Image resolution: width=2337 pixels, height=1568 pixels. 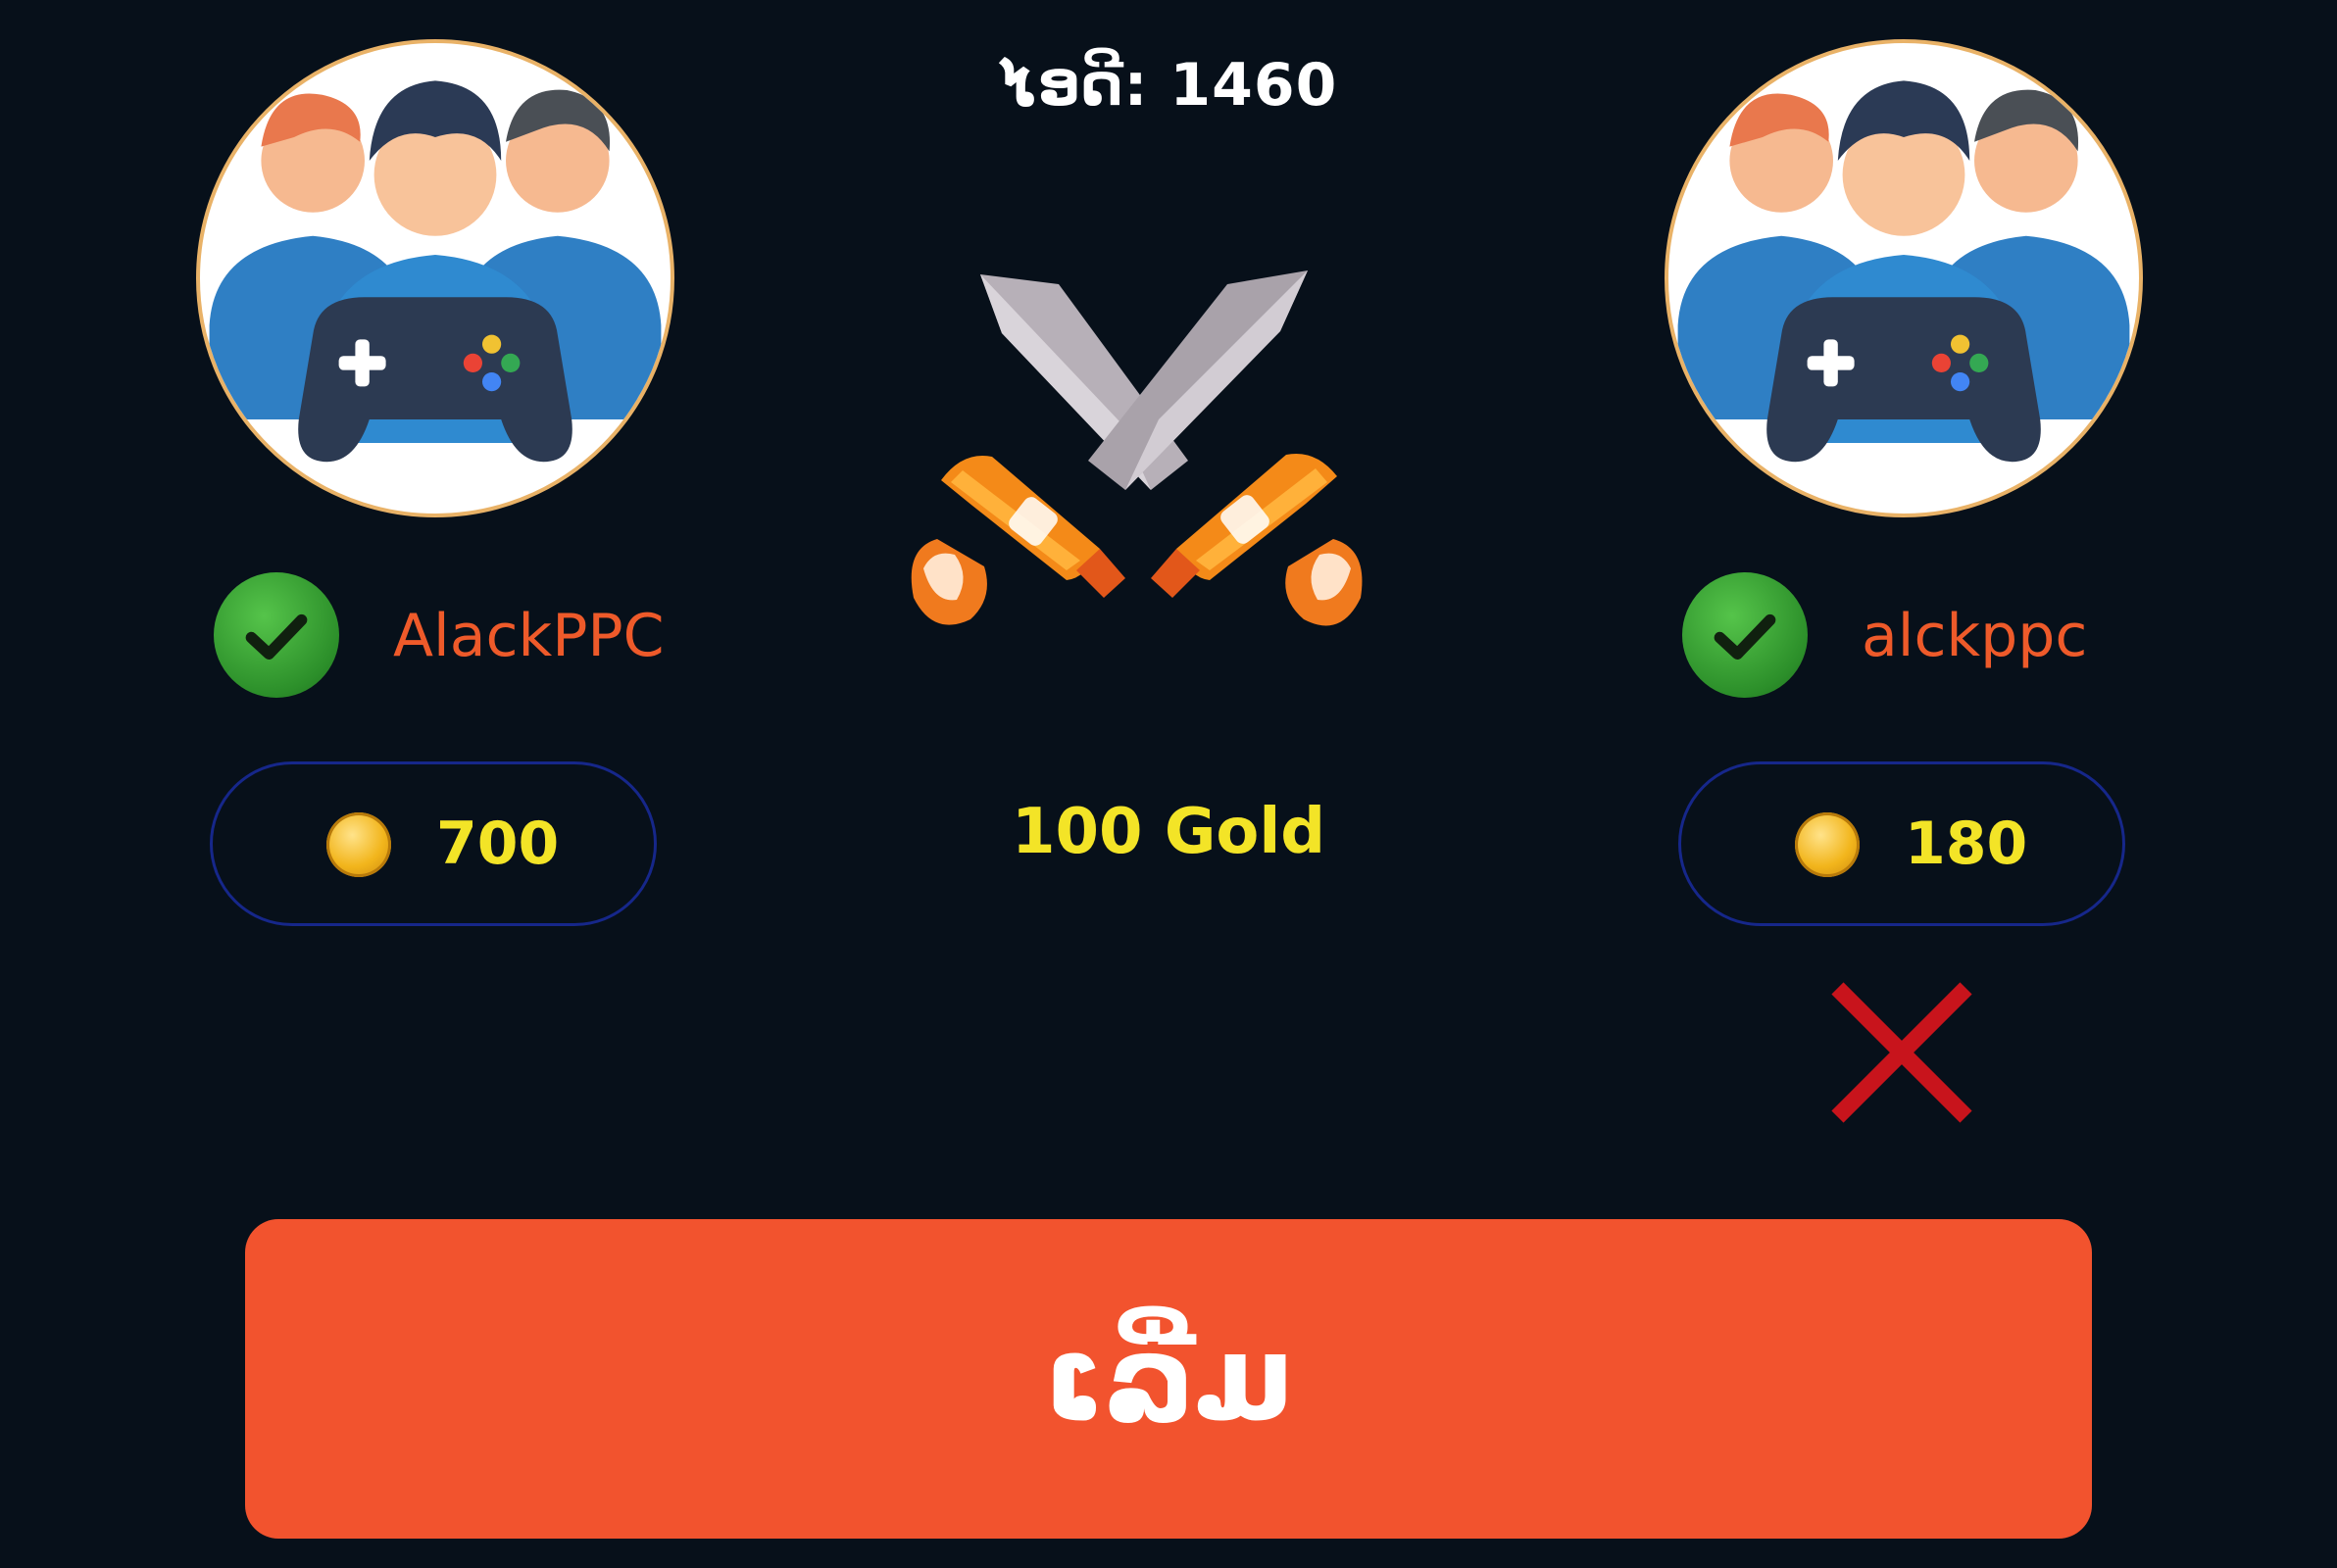 I want to click on player-status-row: alckppc, so click(x=1917, y=637).